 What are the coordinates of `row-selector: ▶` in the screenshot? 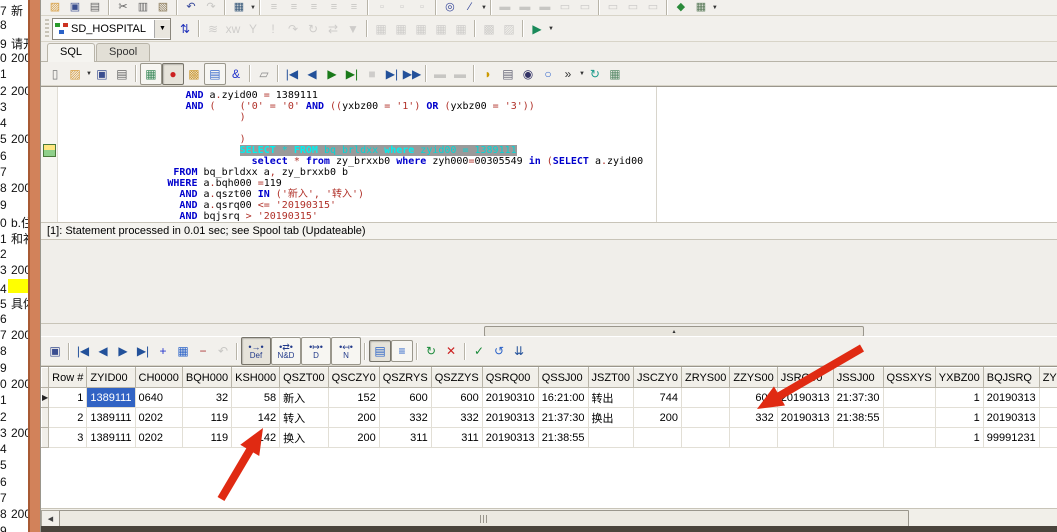 It's located at (45, 397).